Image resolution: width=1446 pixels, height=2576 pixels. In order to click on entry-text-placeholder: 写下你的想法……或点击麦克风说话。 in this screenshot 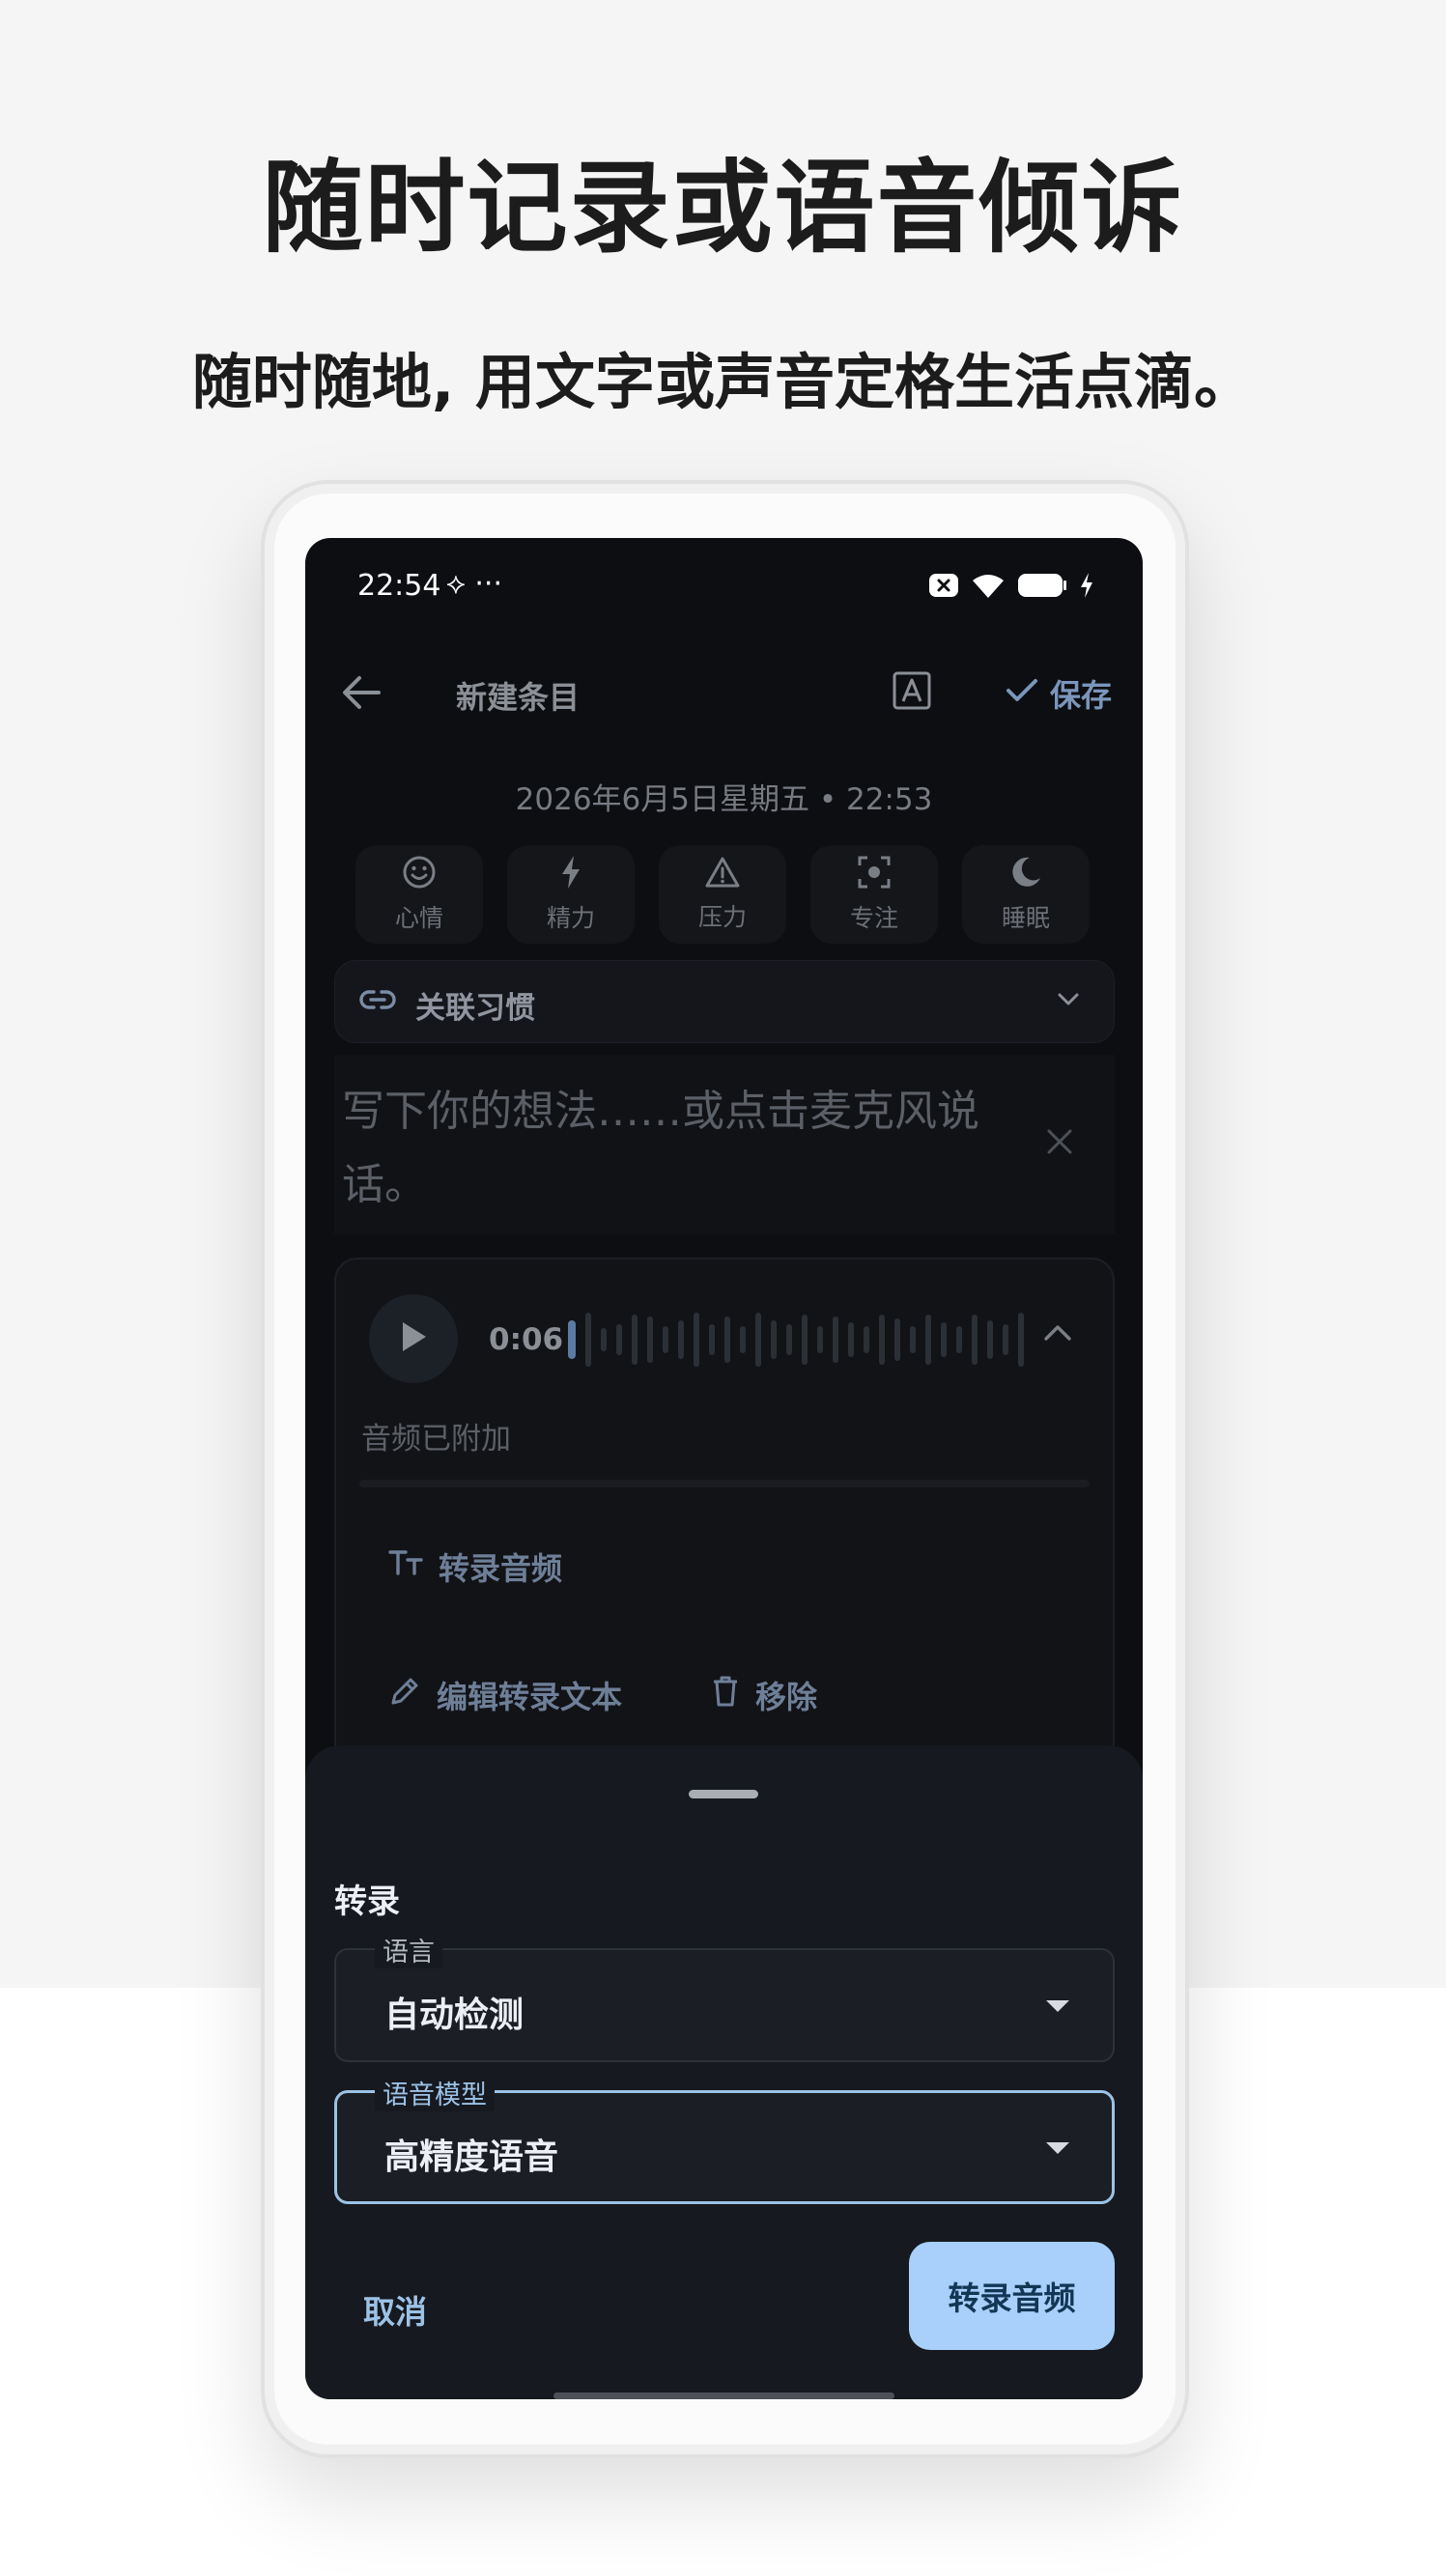, I will do `click(661, 1148)`.